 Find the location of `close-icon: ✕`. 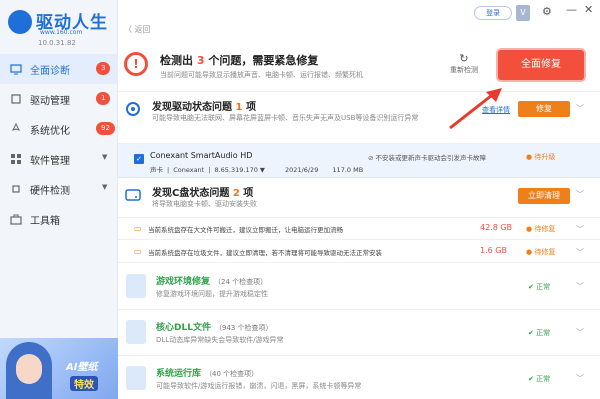

close-icon: ✕ is located at coordinates (588, 9).